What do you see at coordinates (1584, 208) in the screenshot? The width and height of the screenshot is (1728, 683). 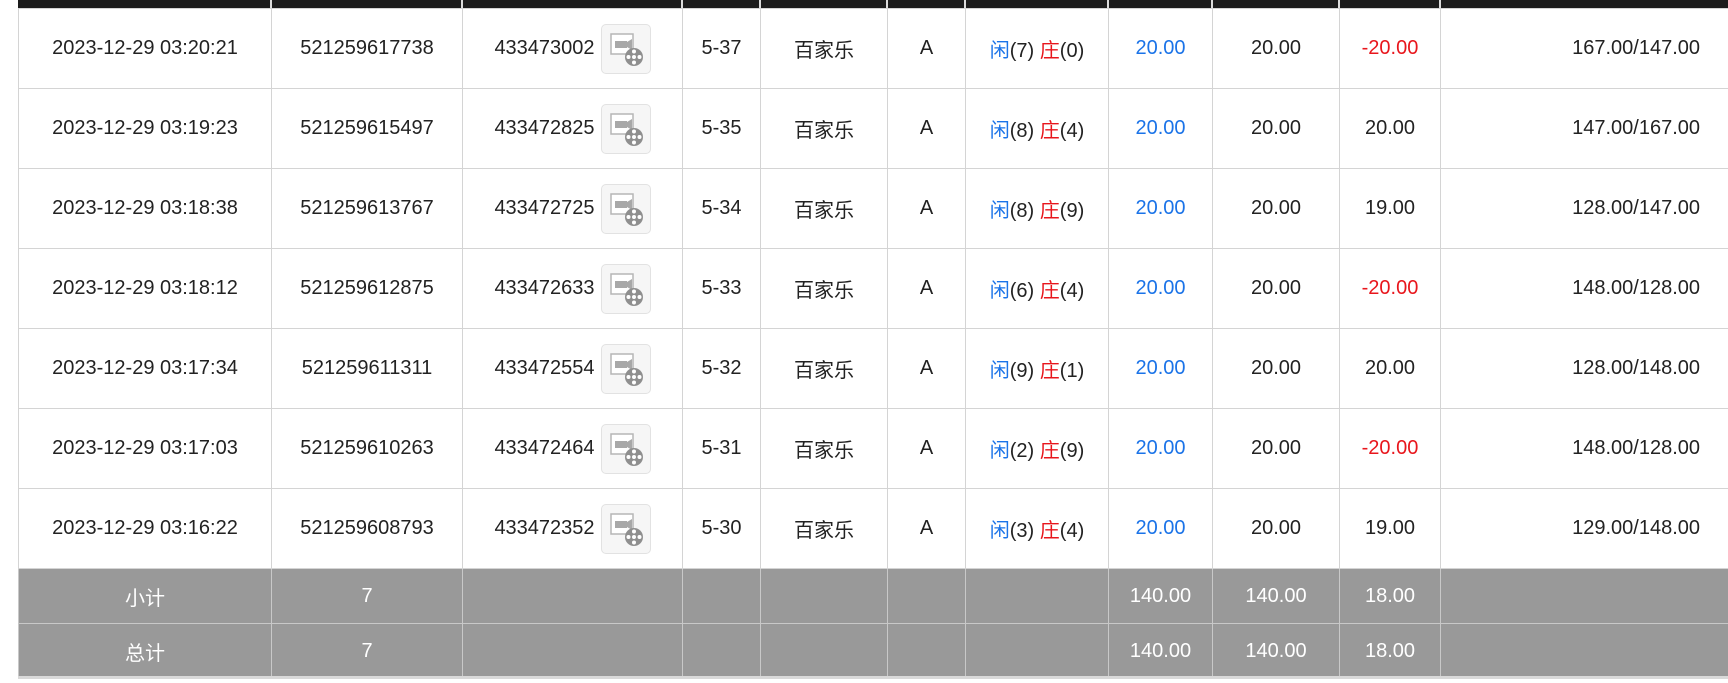 I see `balance-before-after: 128.00/147.00` at bounding box center [1584, 208].